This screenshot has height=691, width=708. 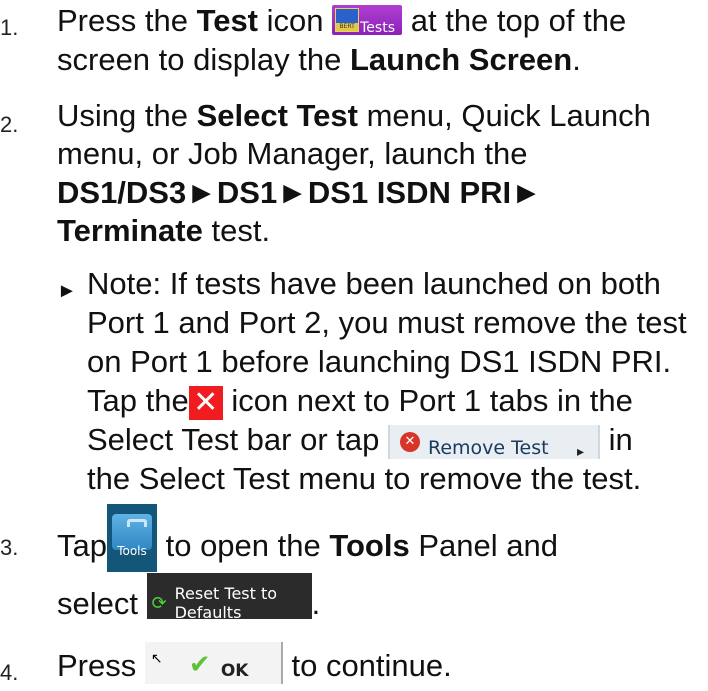 I want to click on step-2-line-2: menu, or Job Manager, launch the, so click(x=292, y=153).